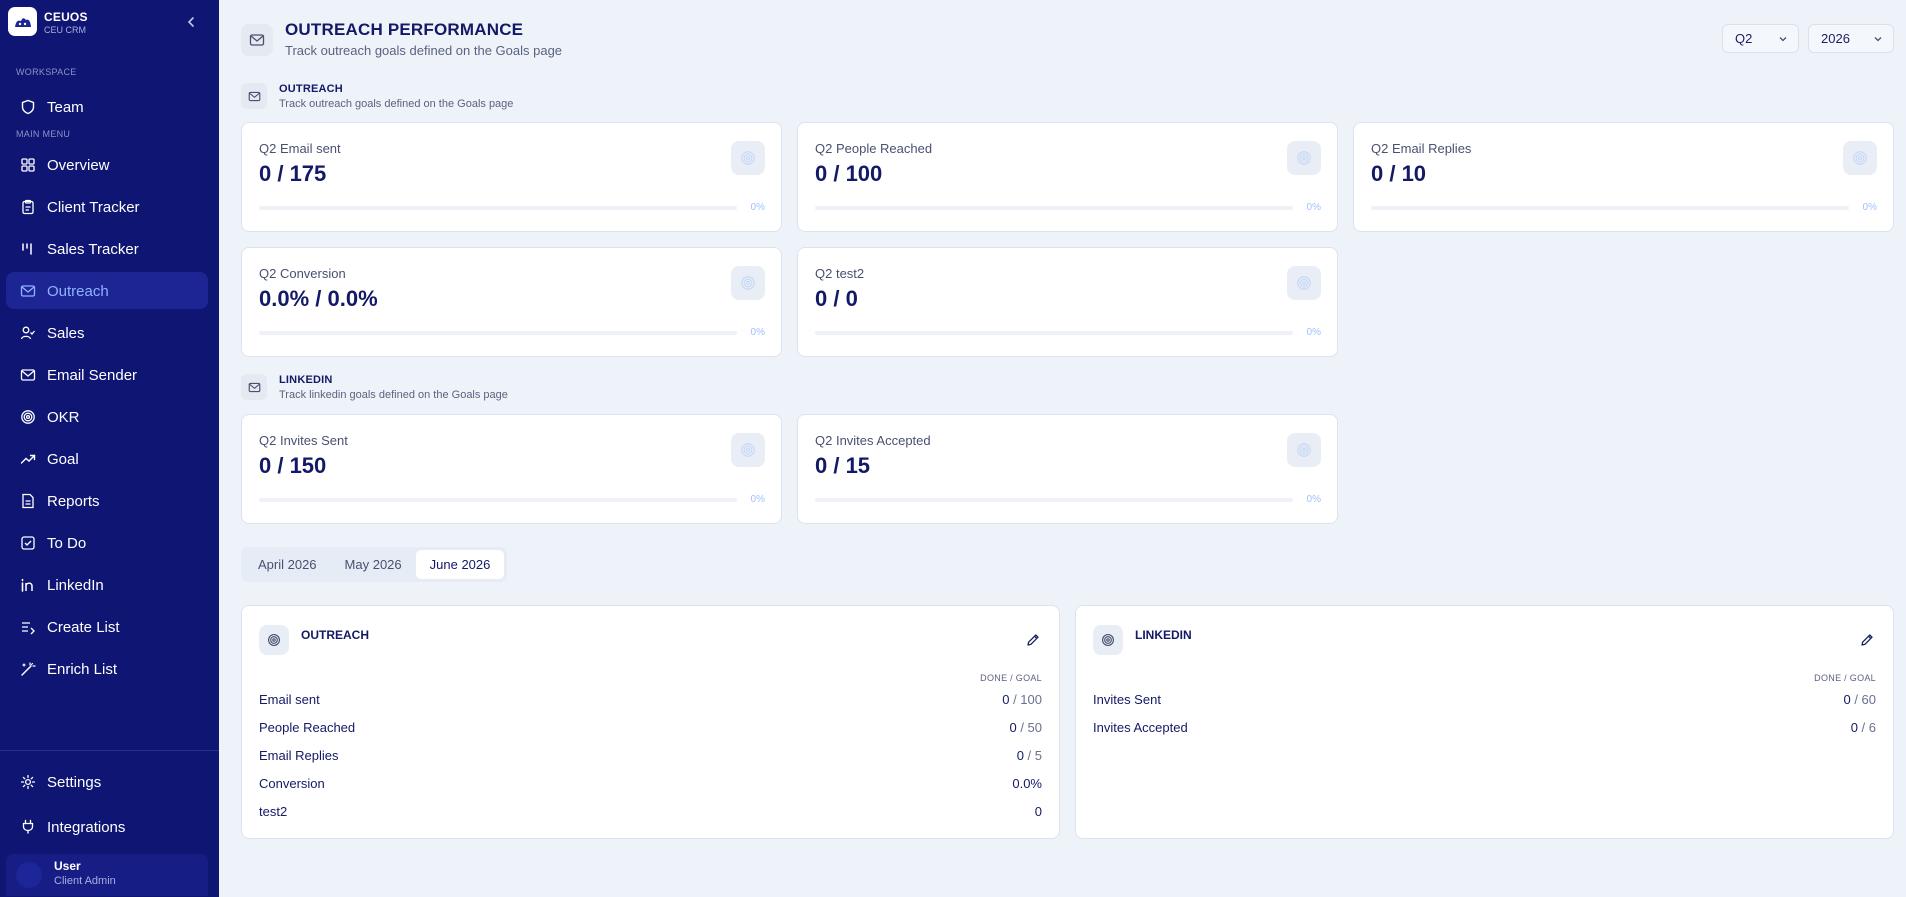 The height and width of the screenshot is (897, 1906). I want to click on kpi-value: 0.0% / 0.0%, so click(318, 298).